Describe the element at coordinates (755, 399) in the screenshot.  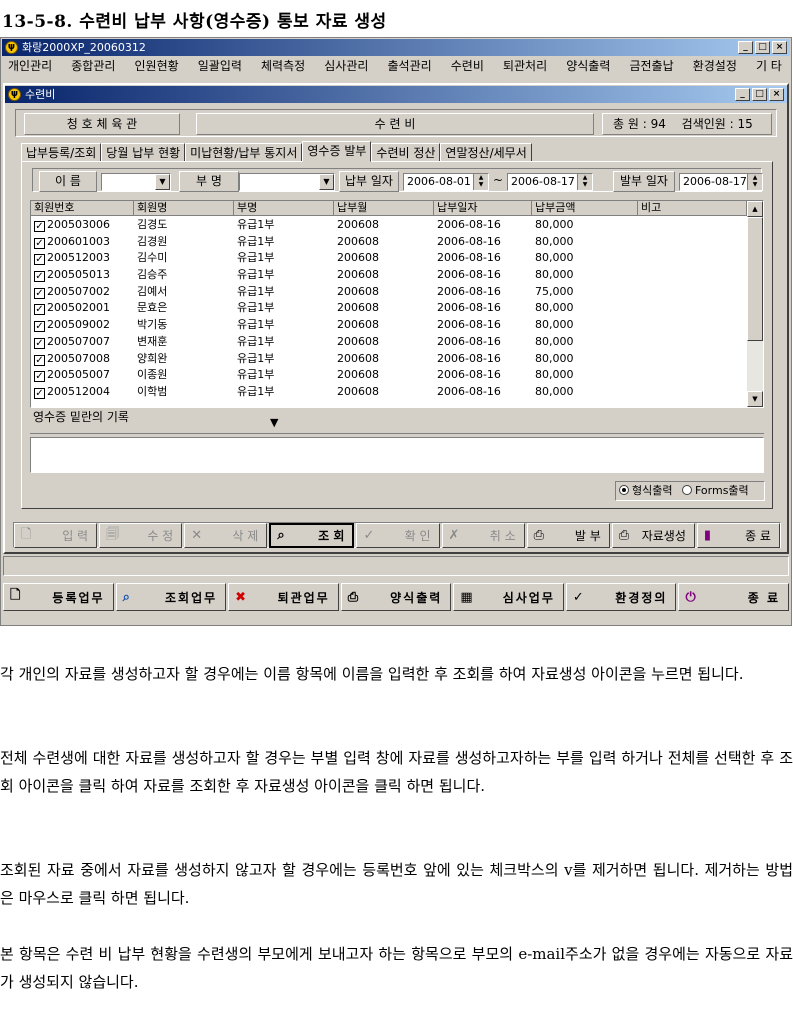
I see `scroll-down-icon: ▼` at that location.